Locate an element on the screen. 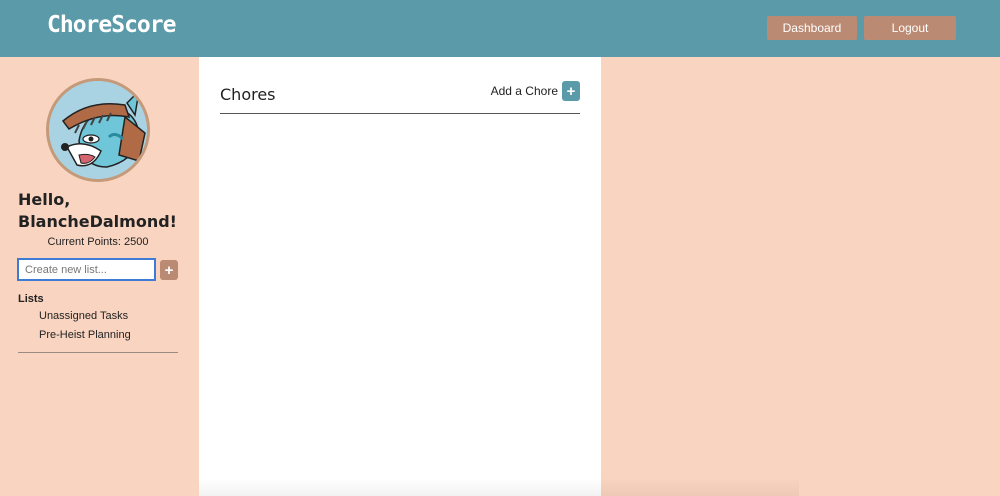  new-list-input is located at coordinates (86, 269).